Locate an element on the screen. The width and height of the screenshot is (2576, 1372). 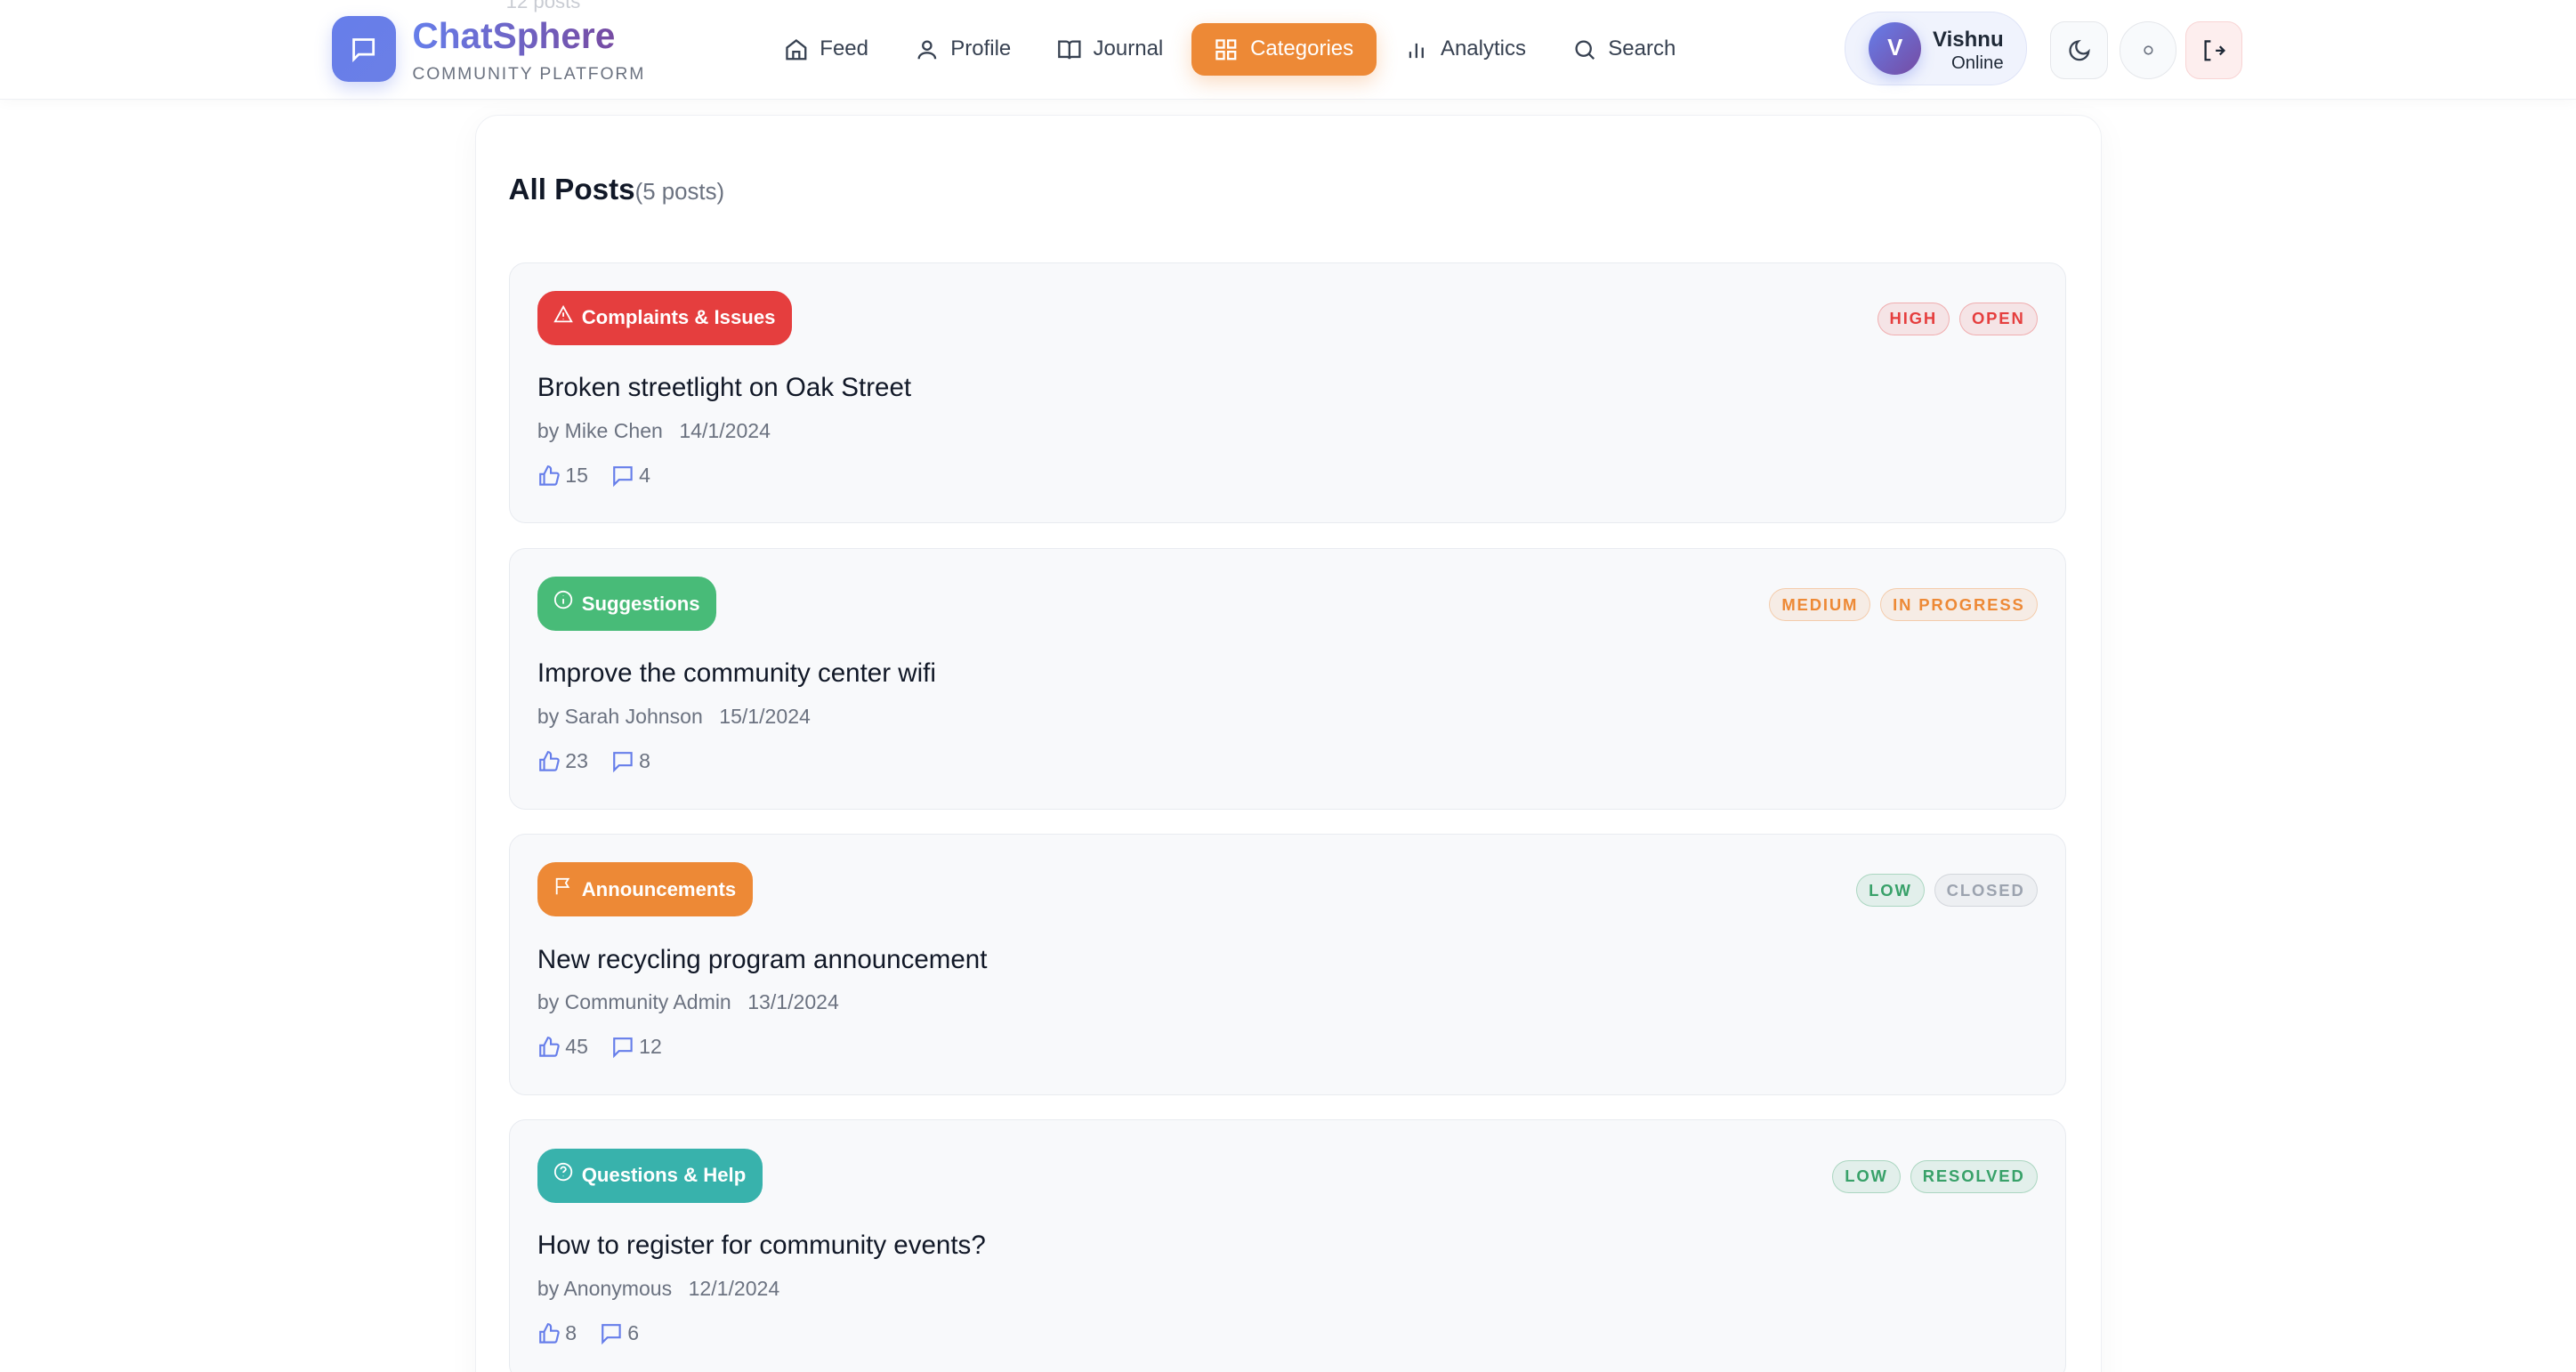
nav-label: Journal is located at coordinates (1128, 48).